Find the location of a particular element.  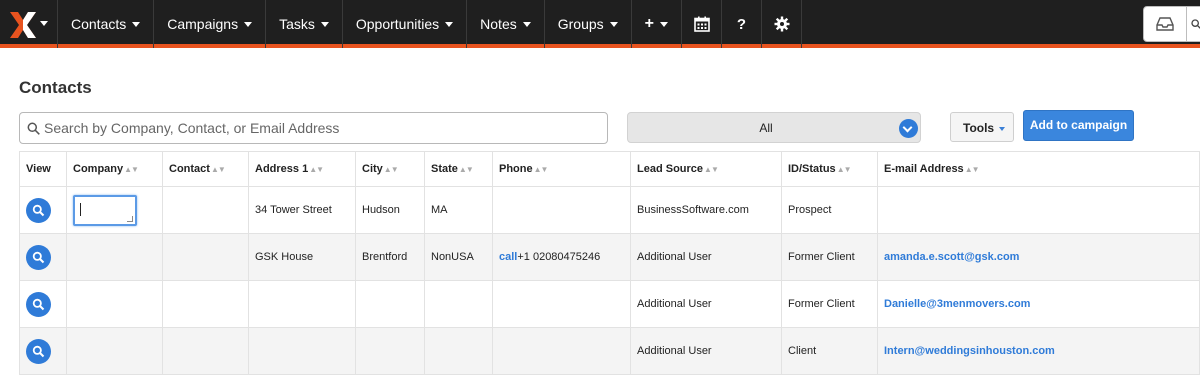

address-cell: GSK House is located at coordinates (302, 257).